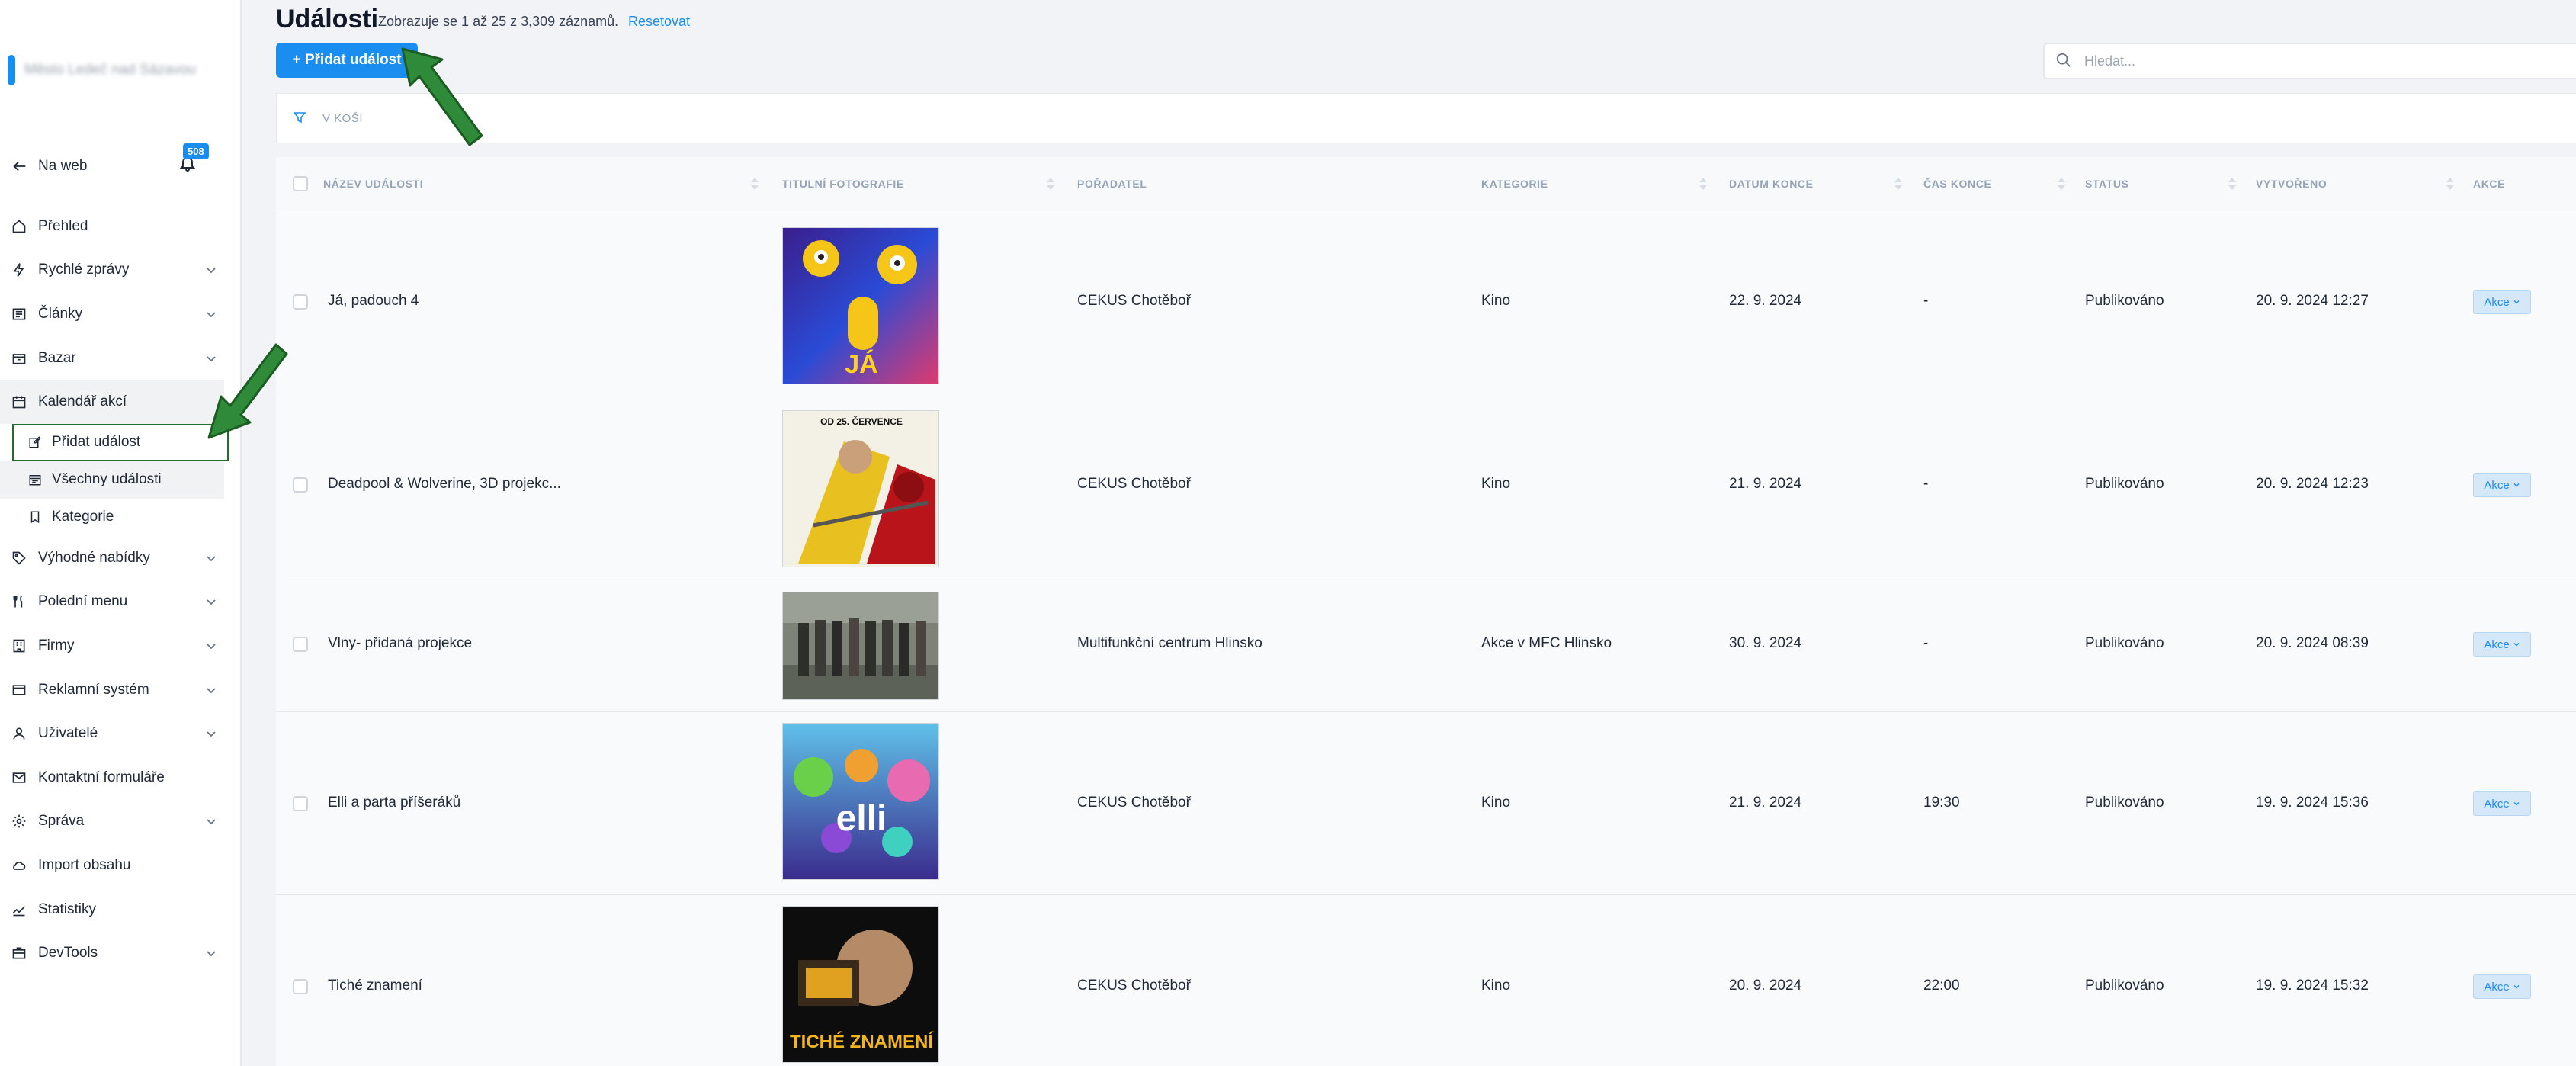 This screenshot has height=1066, width=2576. I want to click on column-header-category: KATEGORIE, so click(1514, 183).